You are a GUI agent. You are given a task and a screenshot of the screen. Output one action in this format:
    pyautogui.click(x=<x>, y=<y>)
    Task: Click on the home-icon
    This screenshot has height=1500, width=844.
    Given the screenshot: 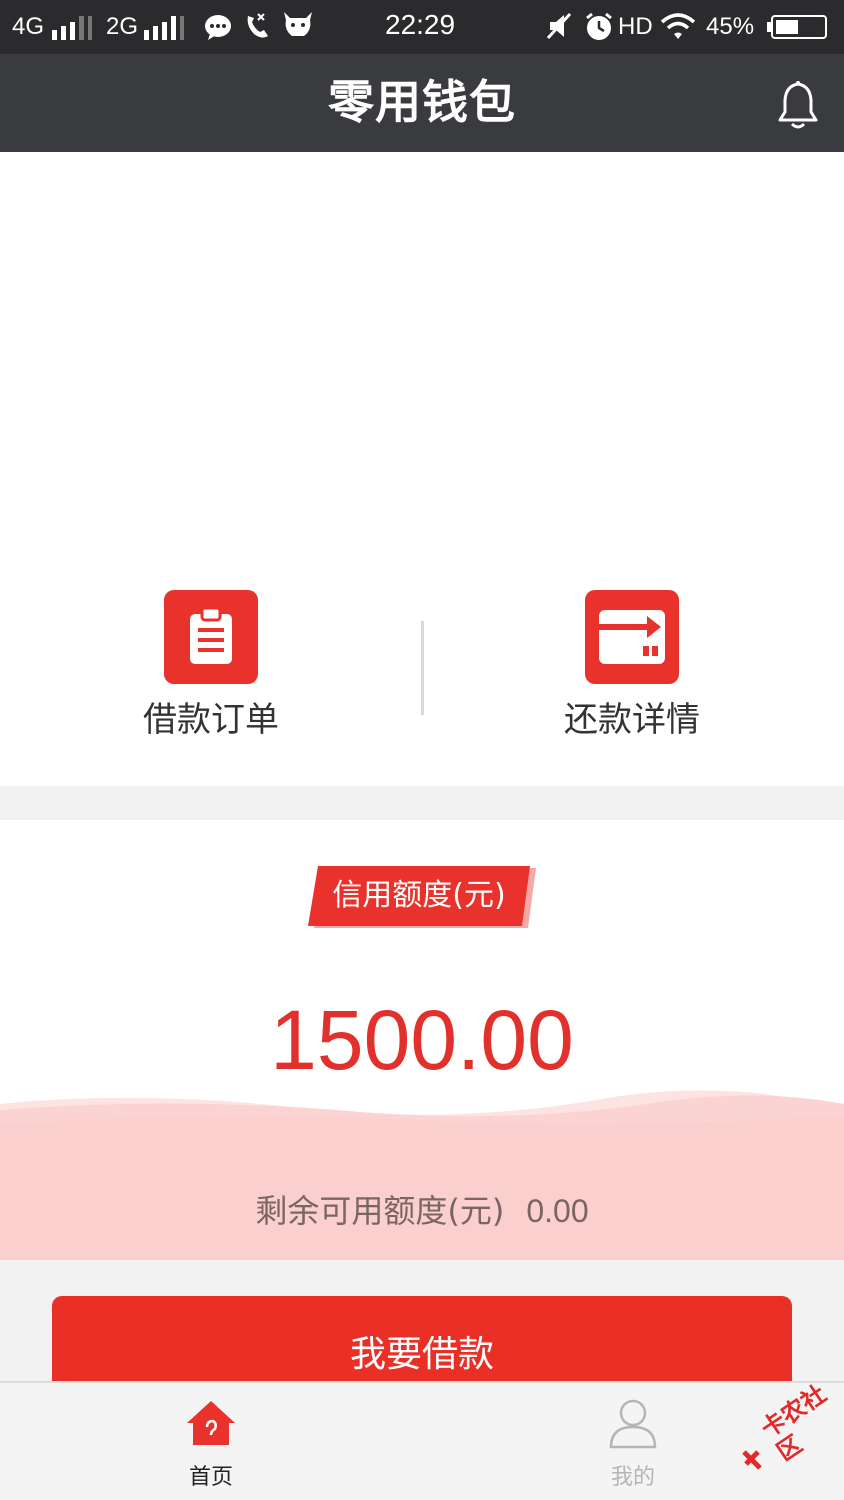 What is the action you would take?
    pyautogui.click(x=211, y=1423)
    